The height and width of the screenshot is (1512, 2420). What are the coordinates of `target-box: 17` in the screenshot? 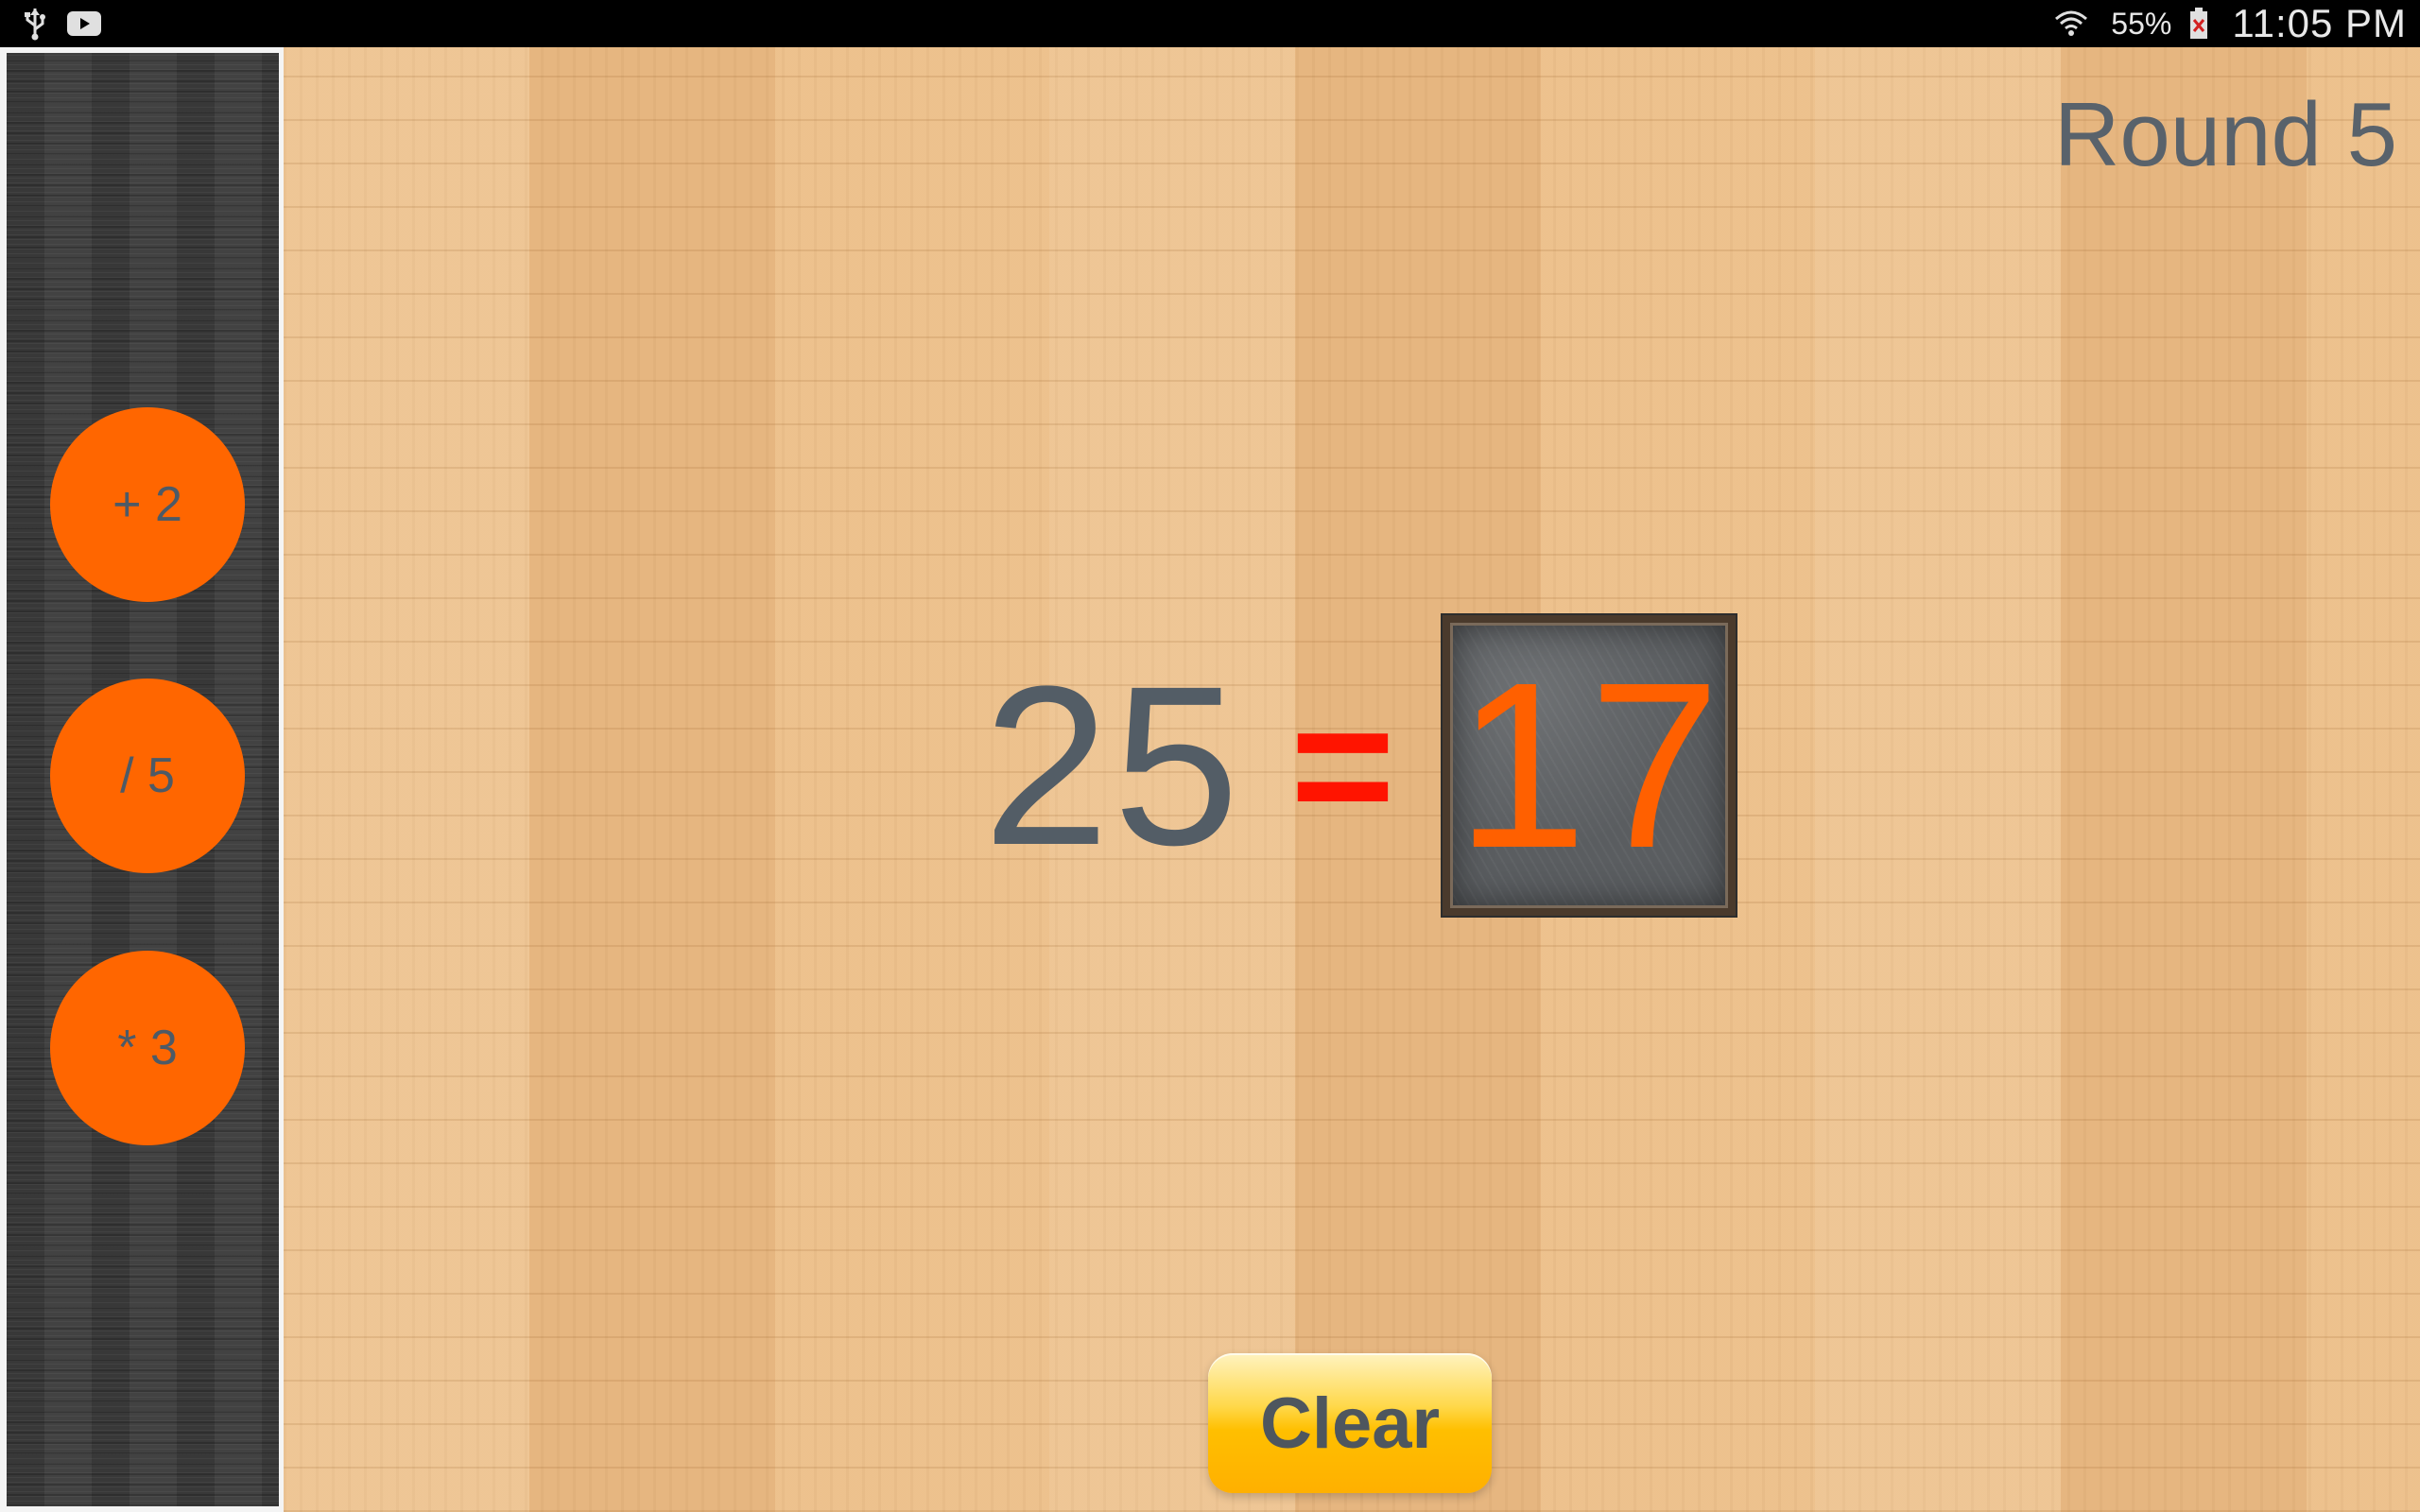 It's located at (1588, 765).